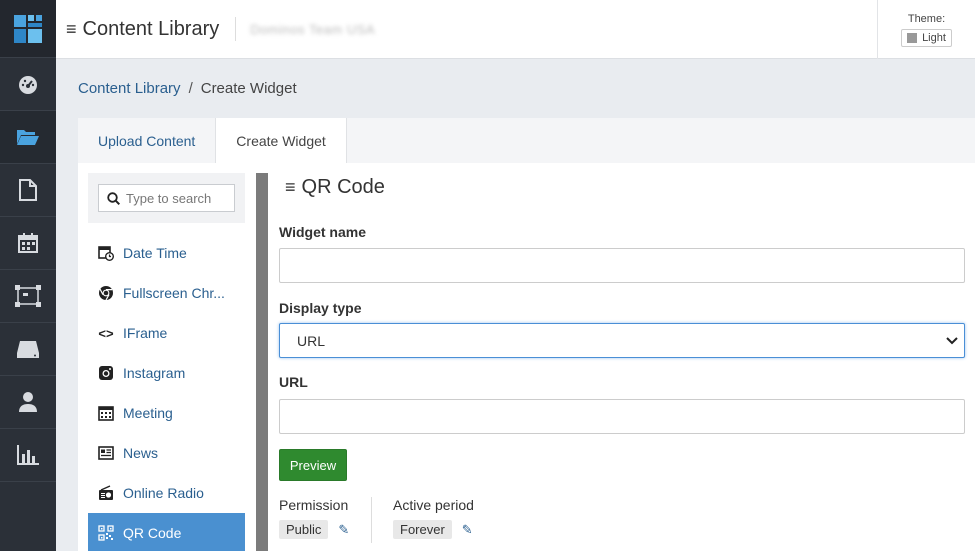 Image resolution: width=975 pixels, height=551 pixels. I want to click on widget-item-iframe: <> IFrame, so click(166, 333).